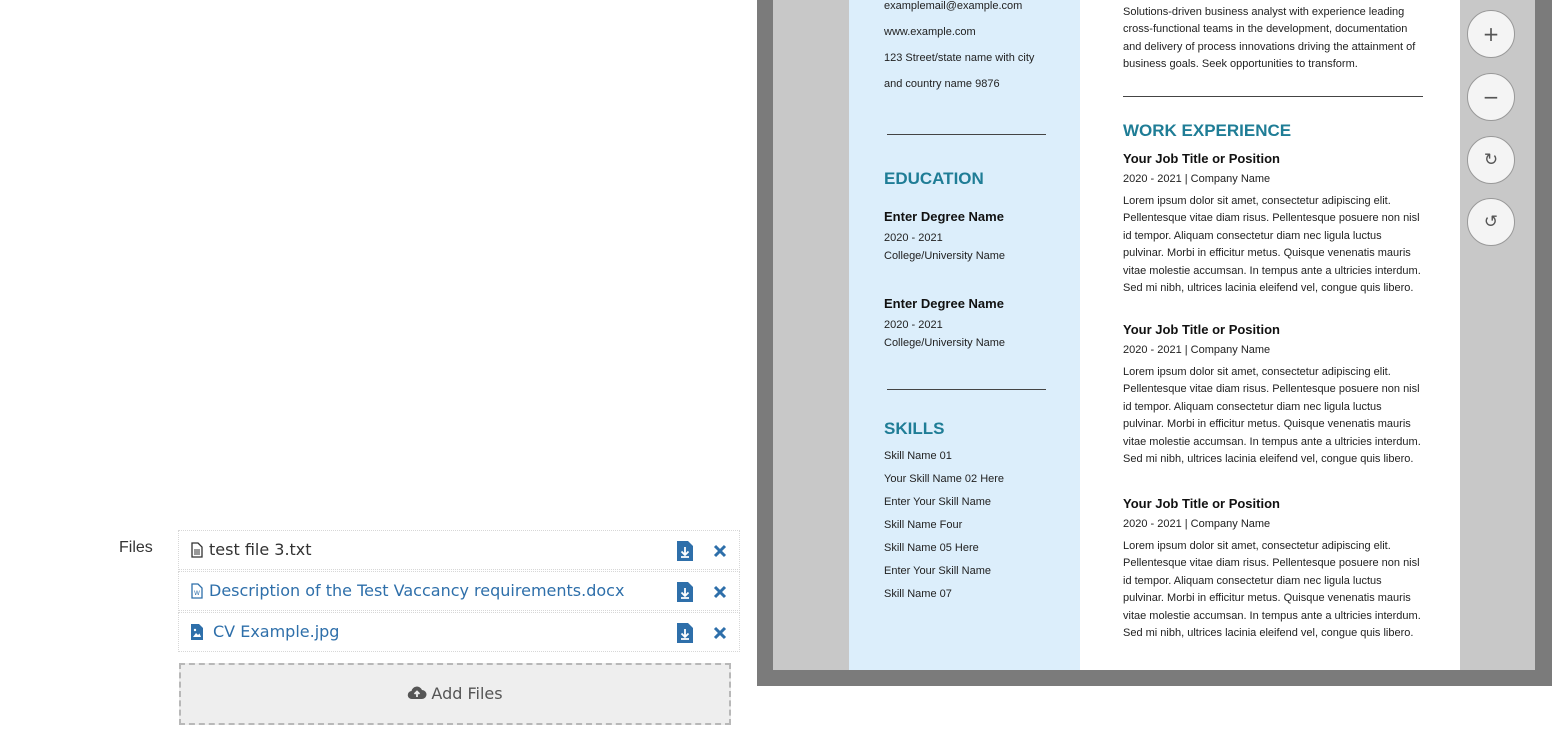 The image size is (1560, 747). Describe the element at coordinates (931, 548) in the screenshot. I see `skill-item: Skill Name 05 Here` at that location.